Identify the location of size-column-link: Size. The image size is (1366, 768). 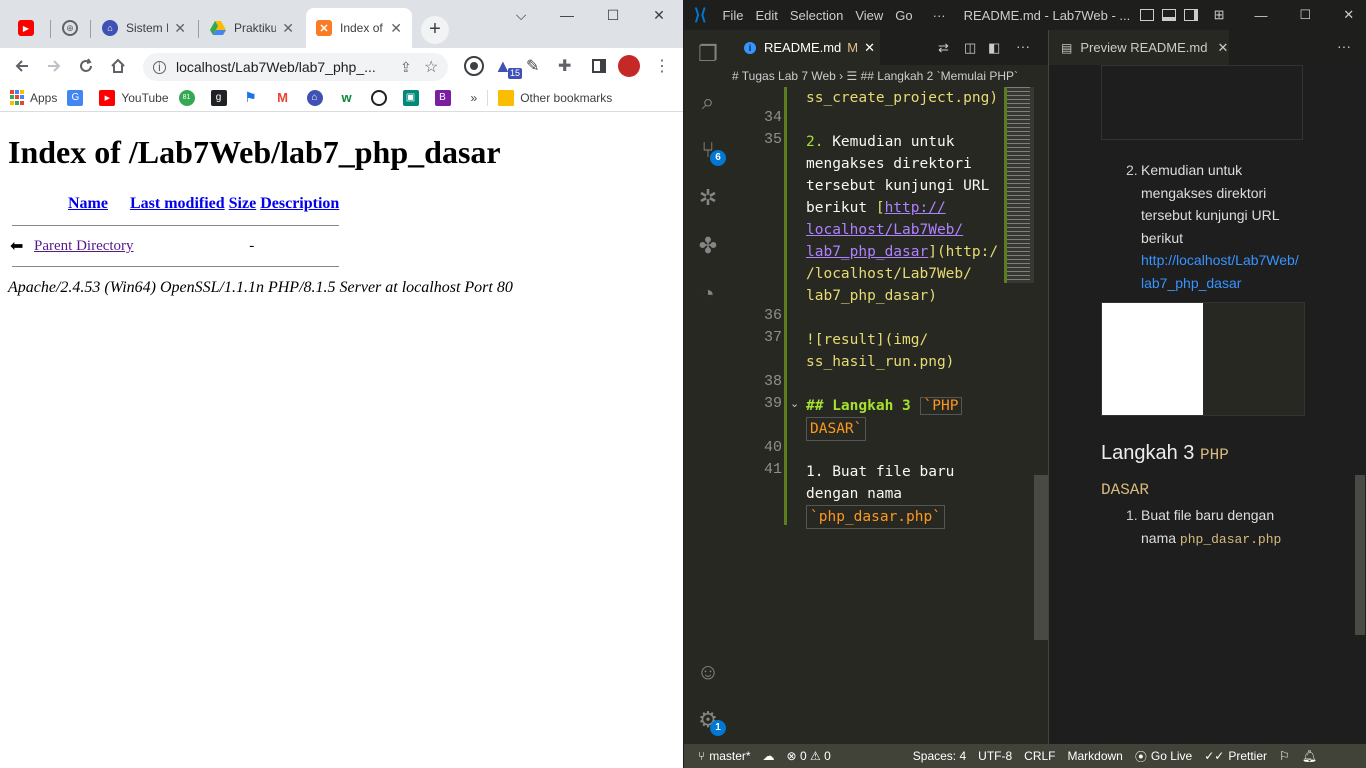
(243, 203).